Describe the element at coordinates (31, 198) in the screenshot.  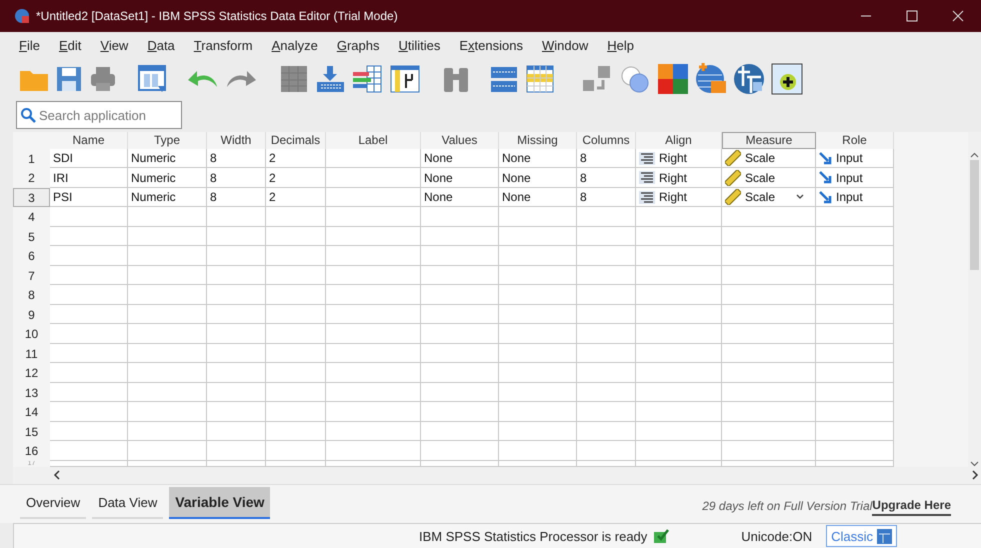
I see `row-number: 3` at that location.